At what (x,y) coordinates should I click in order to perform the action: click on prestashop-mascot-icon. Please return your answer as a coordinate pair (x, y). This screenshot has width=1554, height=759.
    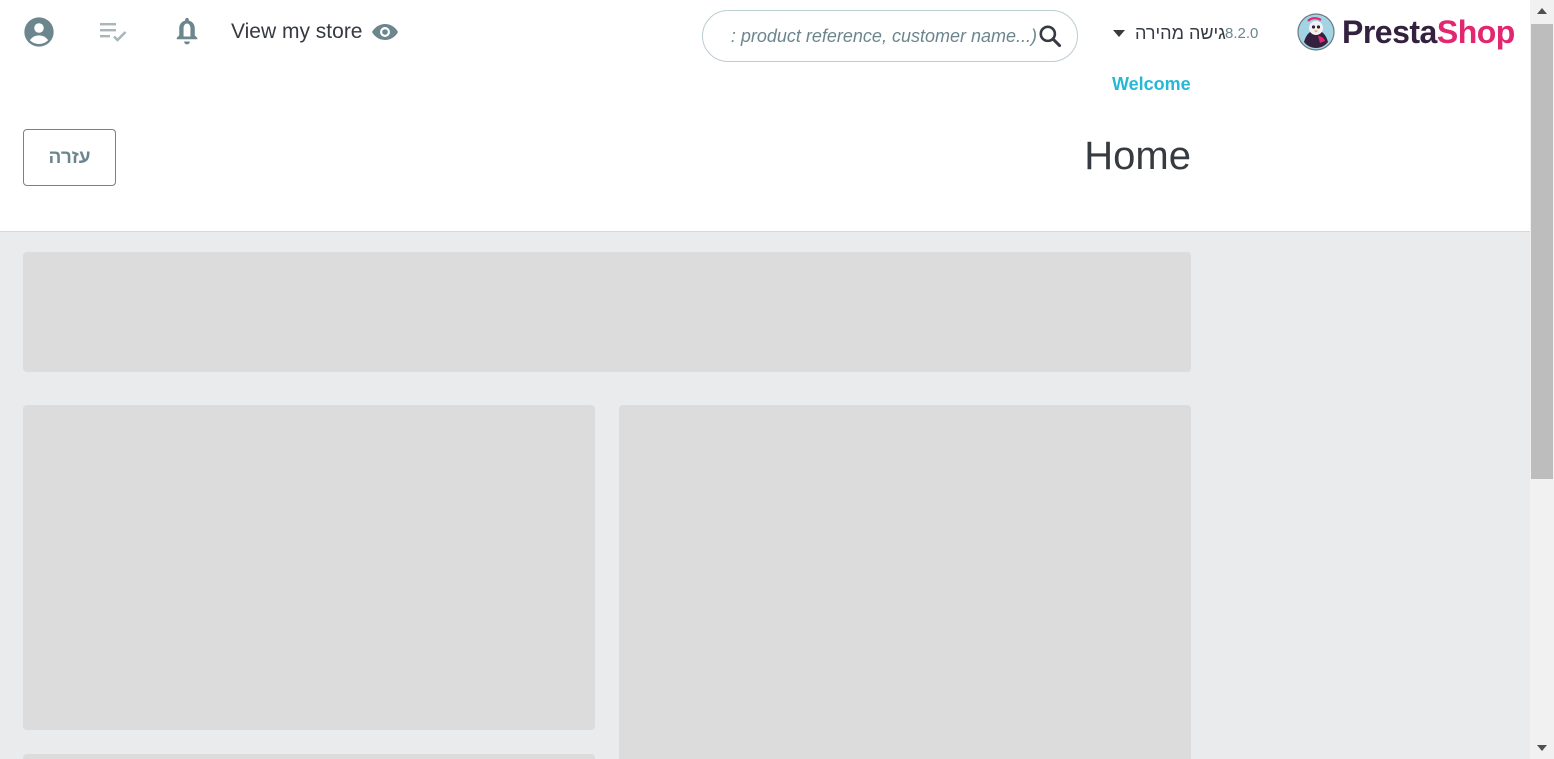
    Looking at the image, I should click on (1316, 32).